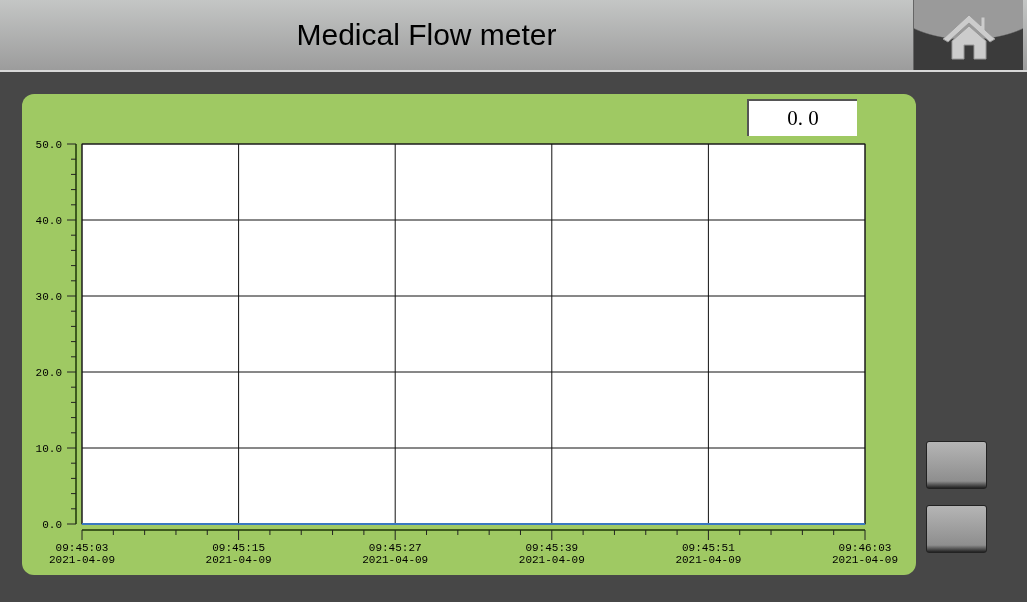  Describe the element at coordinates (865, 554) in the screenshot. I see `x-tick-label: 09:46:03 2021-04-09` at that location.